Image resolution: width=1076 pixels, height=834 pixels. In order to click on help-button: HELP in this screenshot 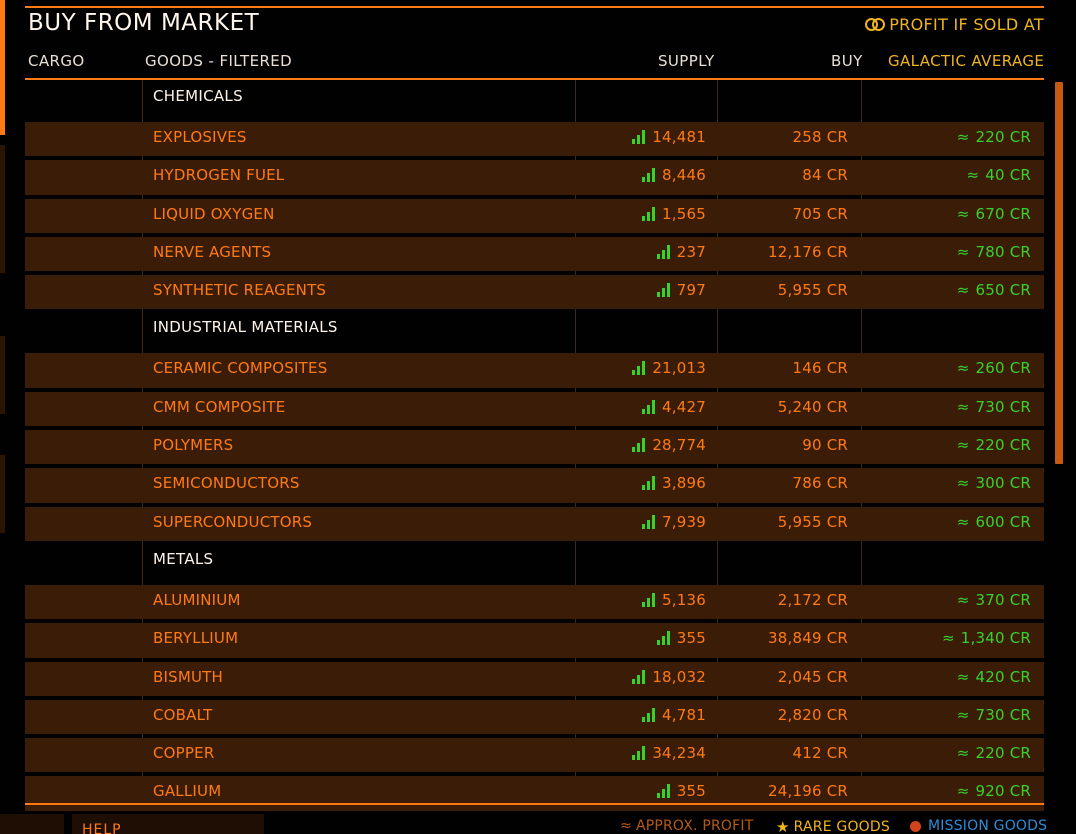, I will do `click(168, 824)`.